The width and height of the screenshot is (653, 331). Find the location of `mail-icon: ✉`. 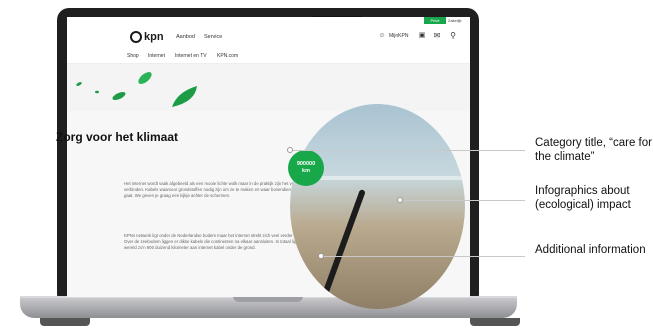

mail-icon: ✉ is located at coordinates (437, 36).